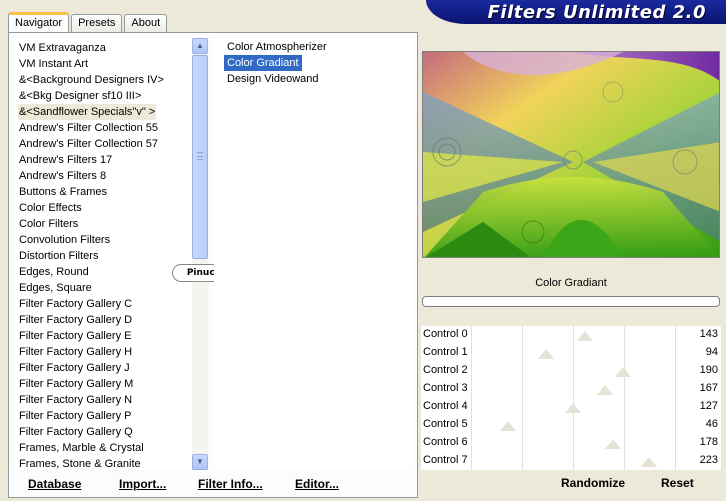  I want to click on tab-about: About, so click(146, 23).